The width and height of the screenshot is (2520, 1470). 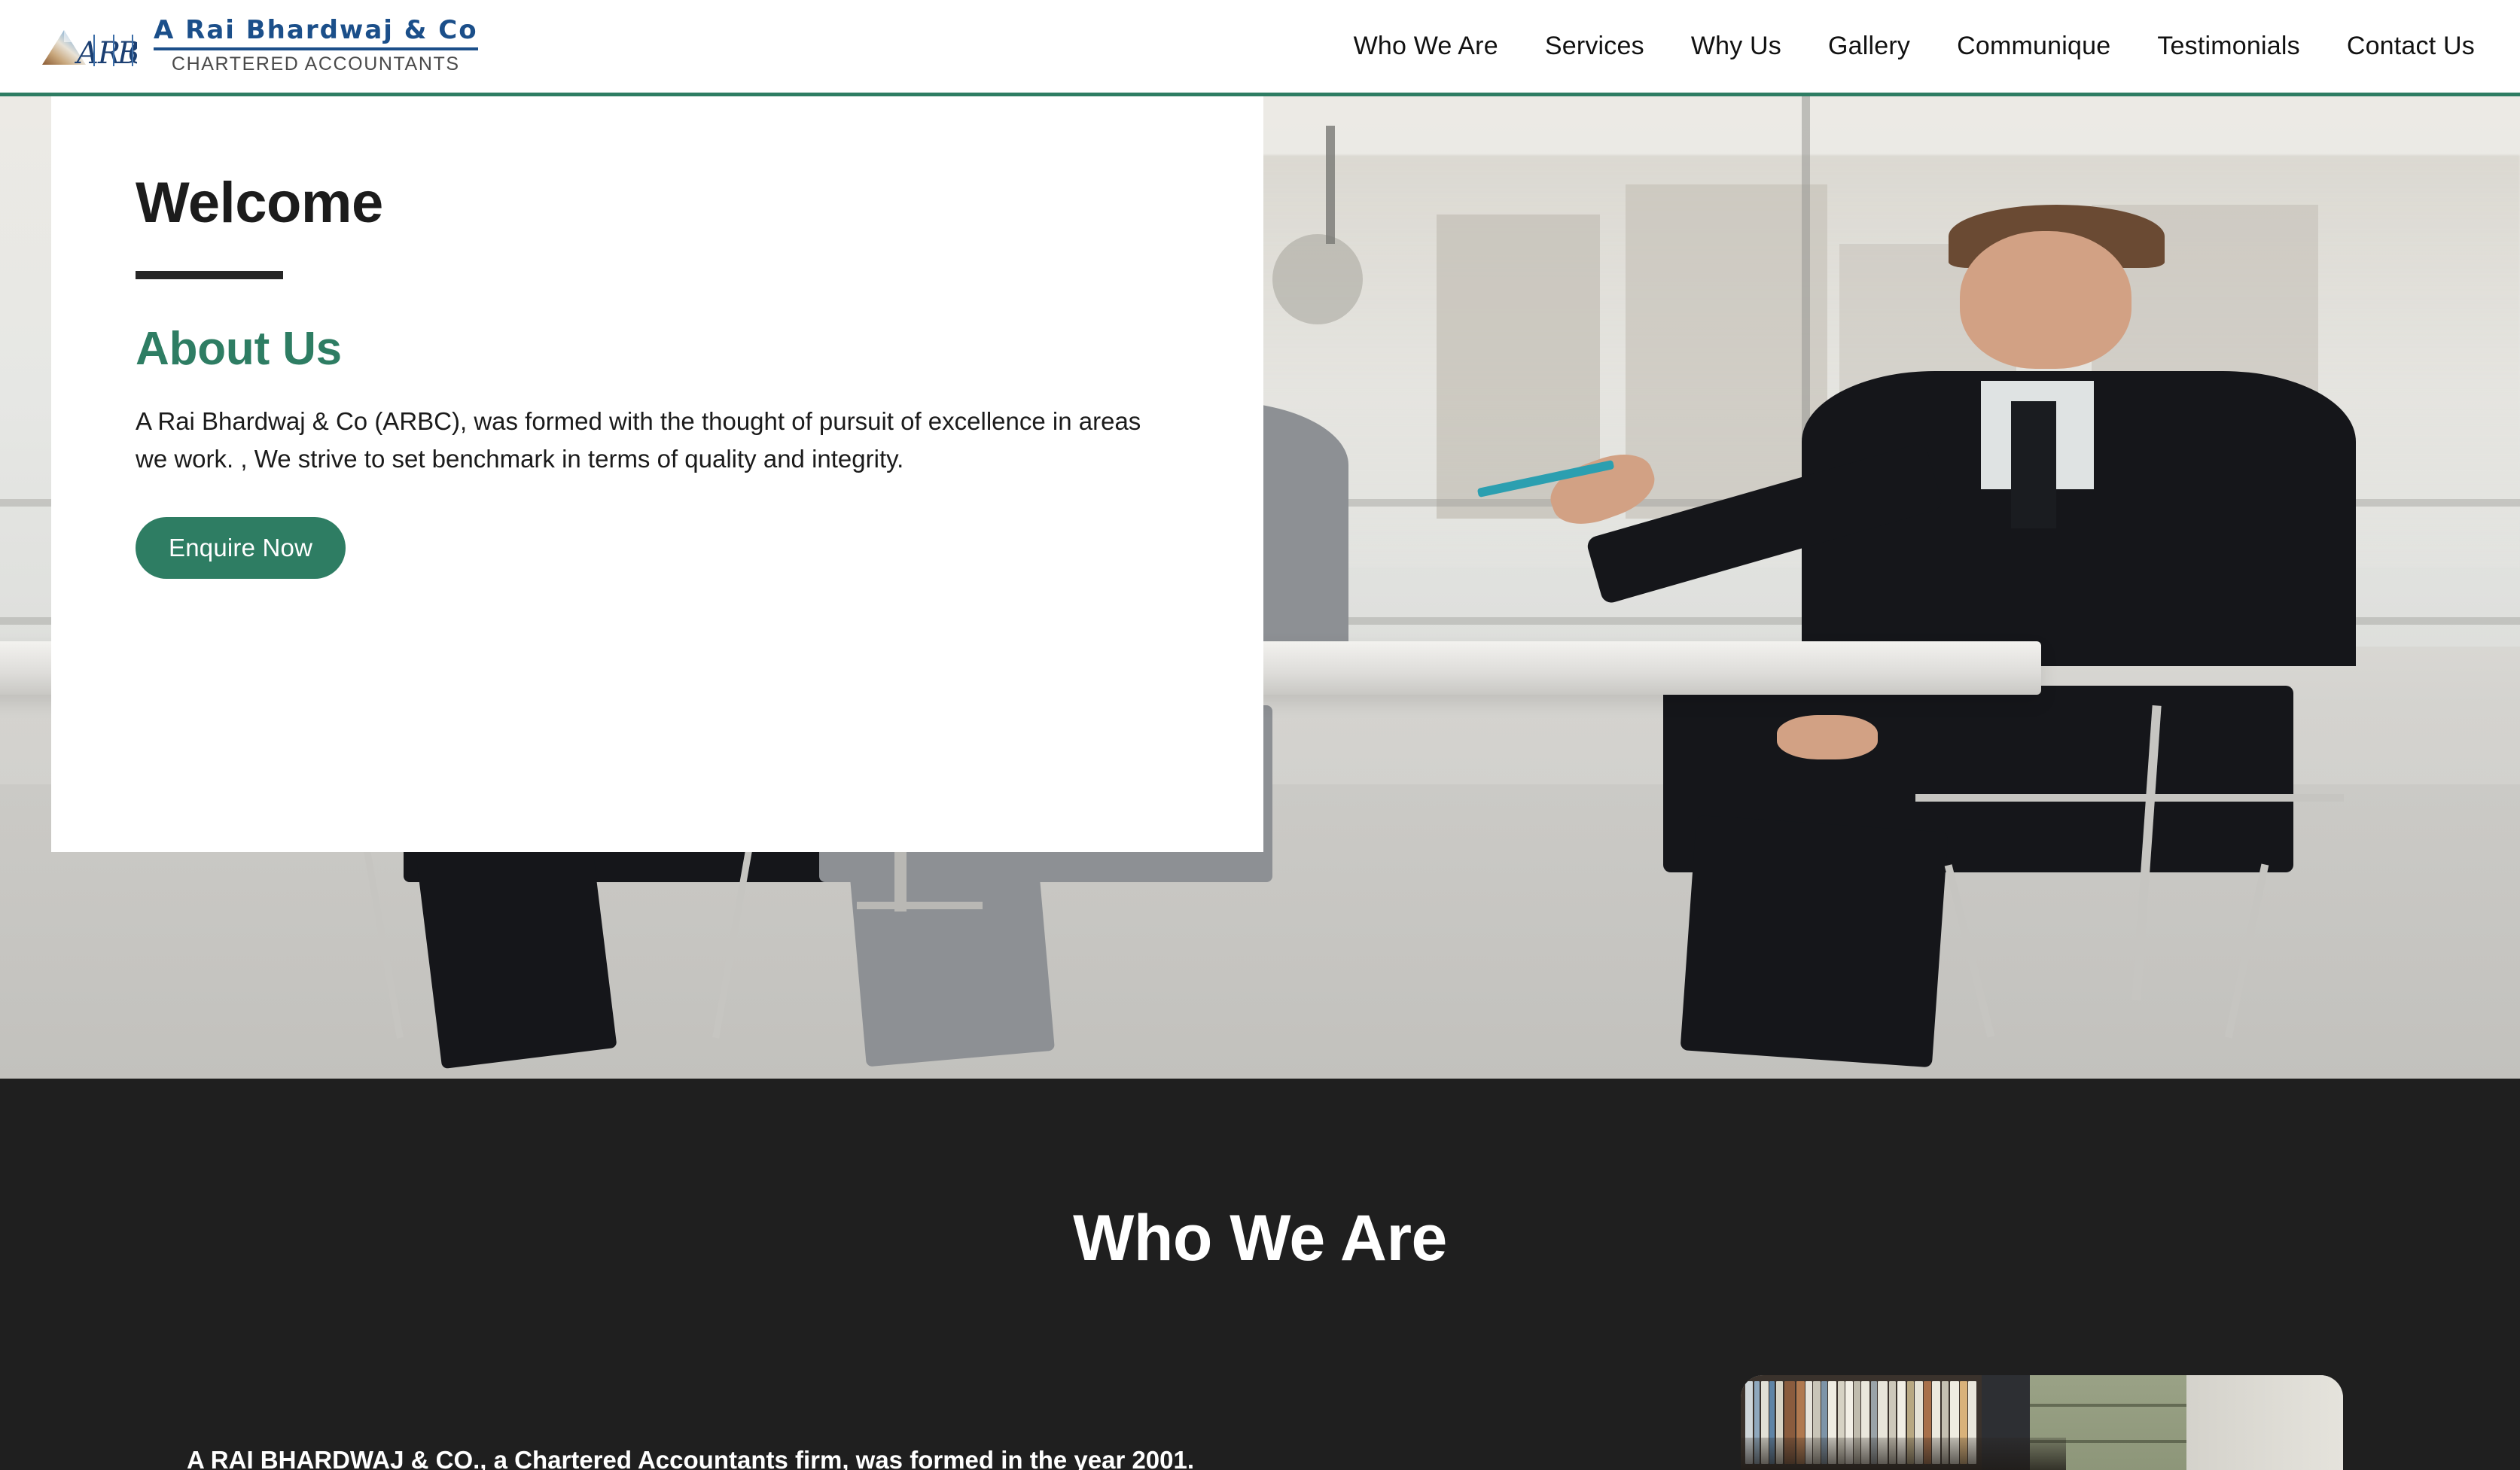 I want to click on nav-item-who-we-are: Who We Are, so click(x=1426, y=46).